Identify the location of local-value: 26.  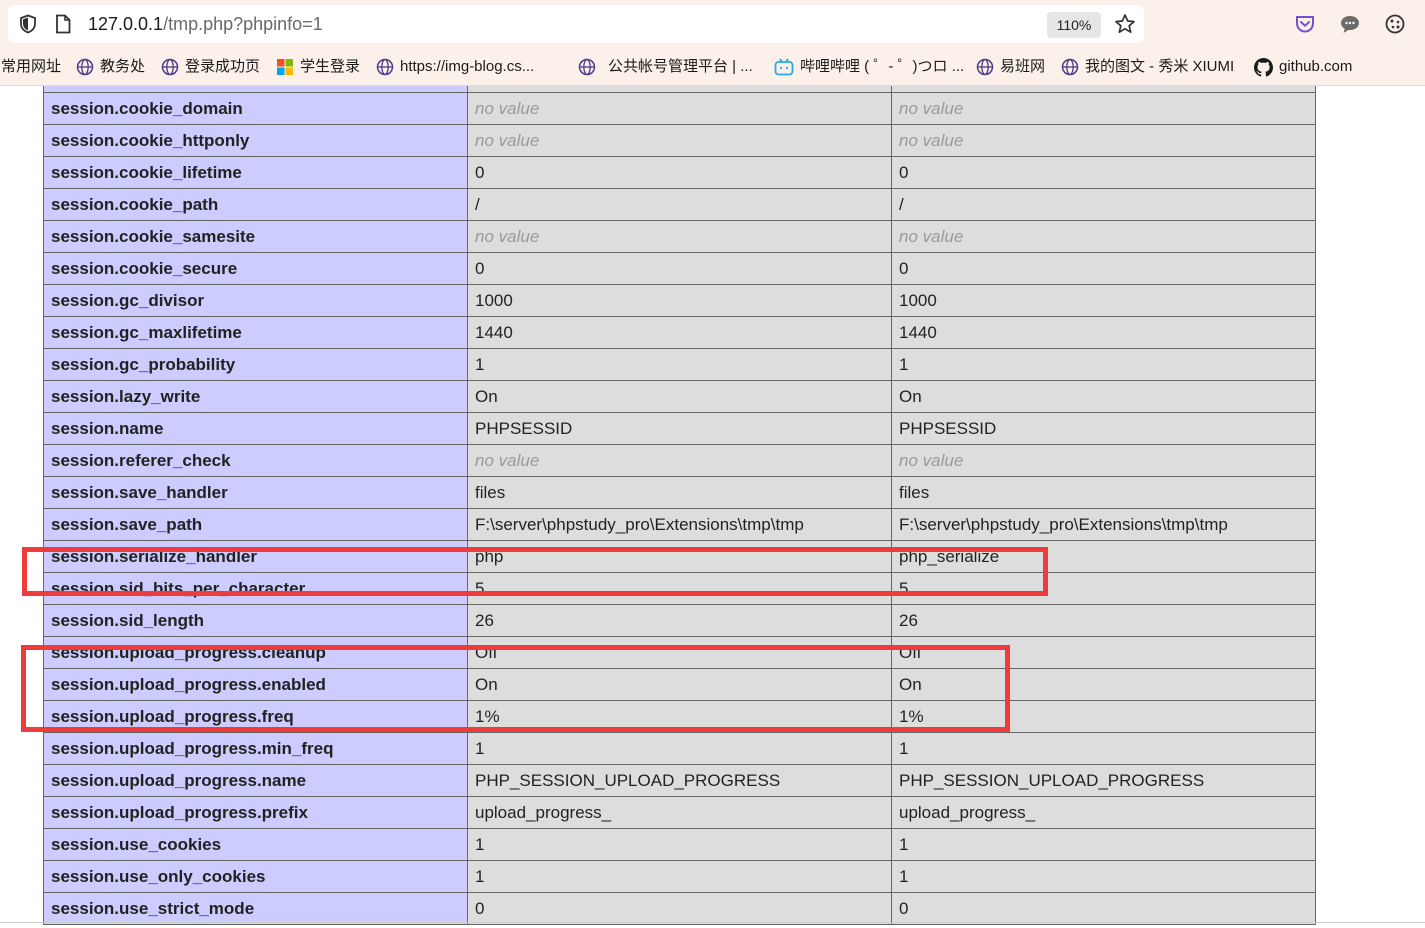
(679, 620).